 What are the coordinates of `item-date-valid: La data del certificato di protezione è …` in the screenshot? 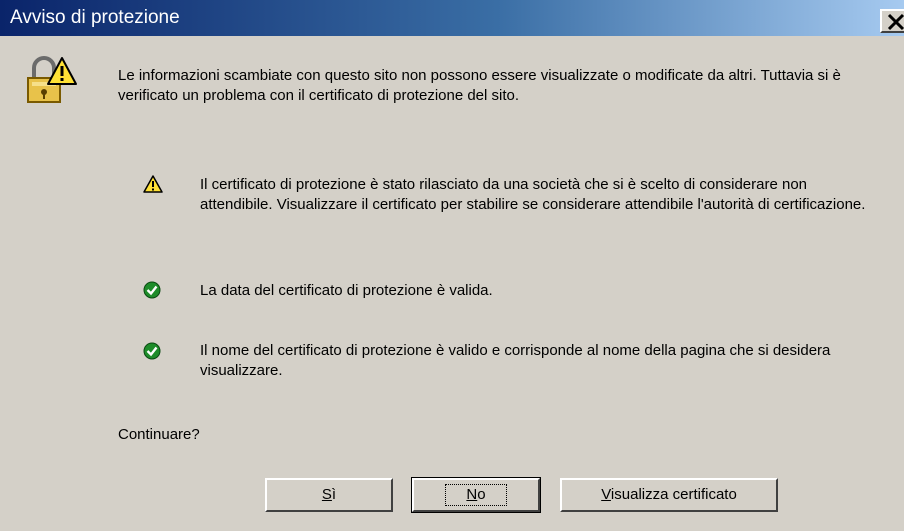 It's located at (346, 290).